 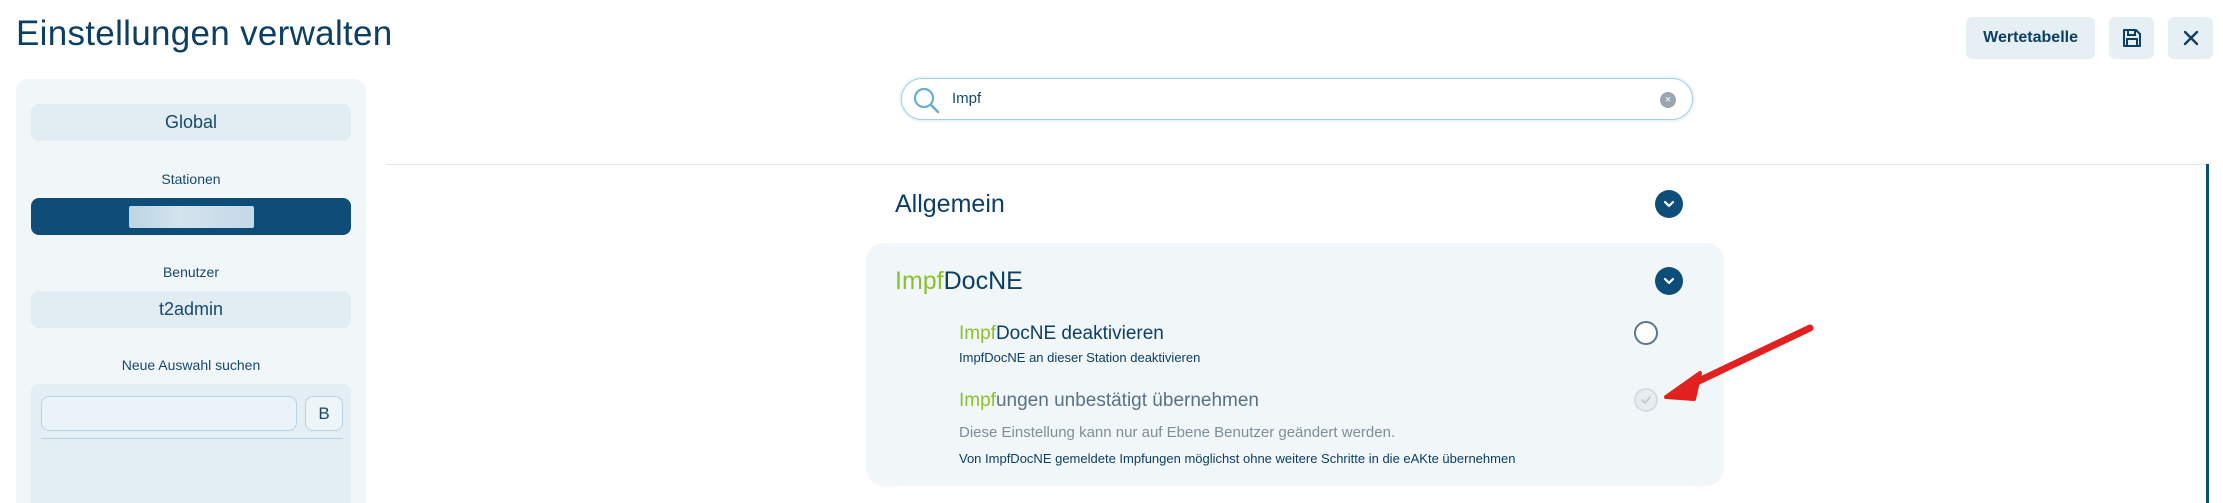 What do you see at coordinates (169, 413) in the screenshot?
I see `selection-search-input` at bounding box center [169, 413].